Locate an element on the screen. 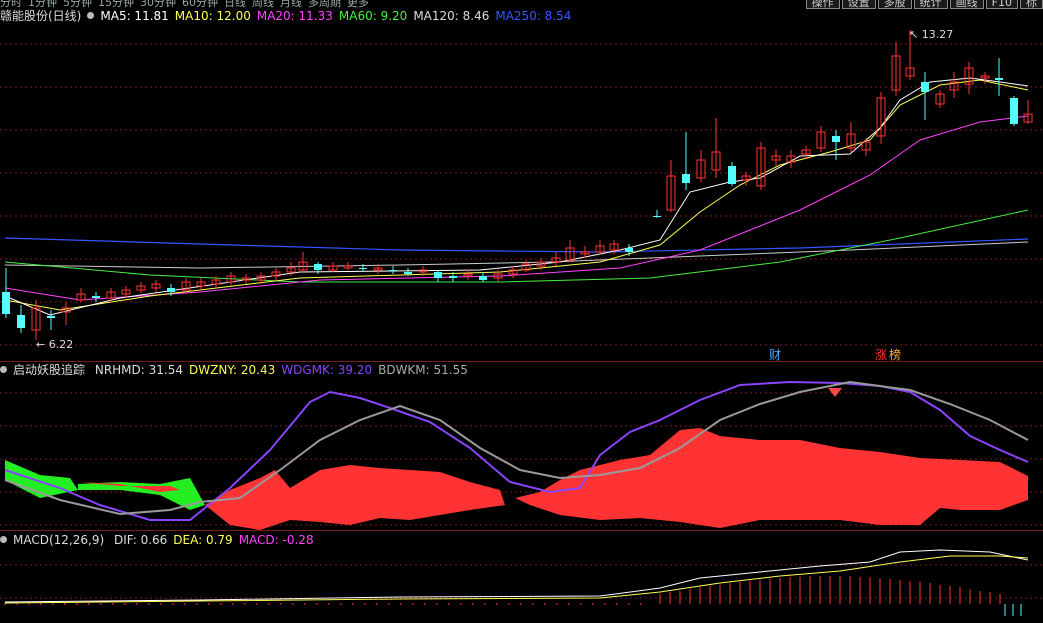 The width and height of the screenshot is (1043, 623). legend-value: BDWKM: 51.55 is located at coordinates (423, 370).